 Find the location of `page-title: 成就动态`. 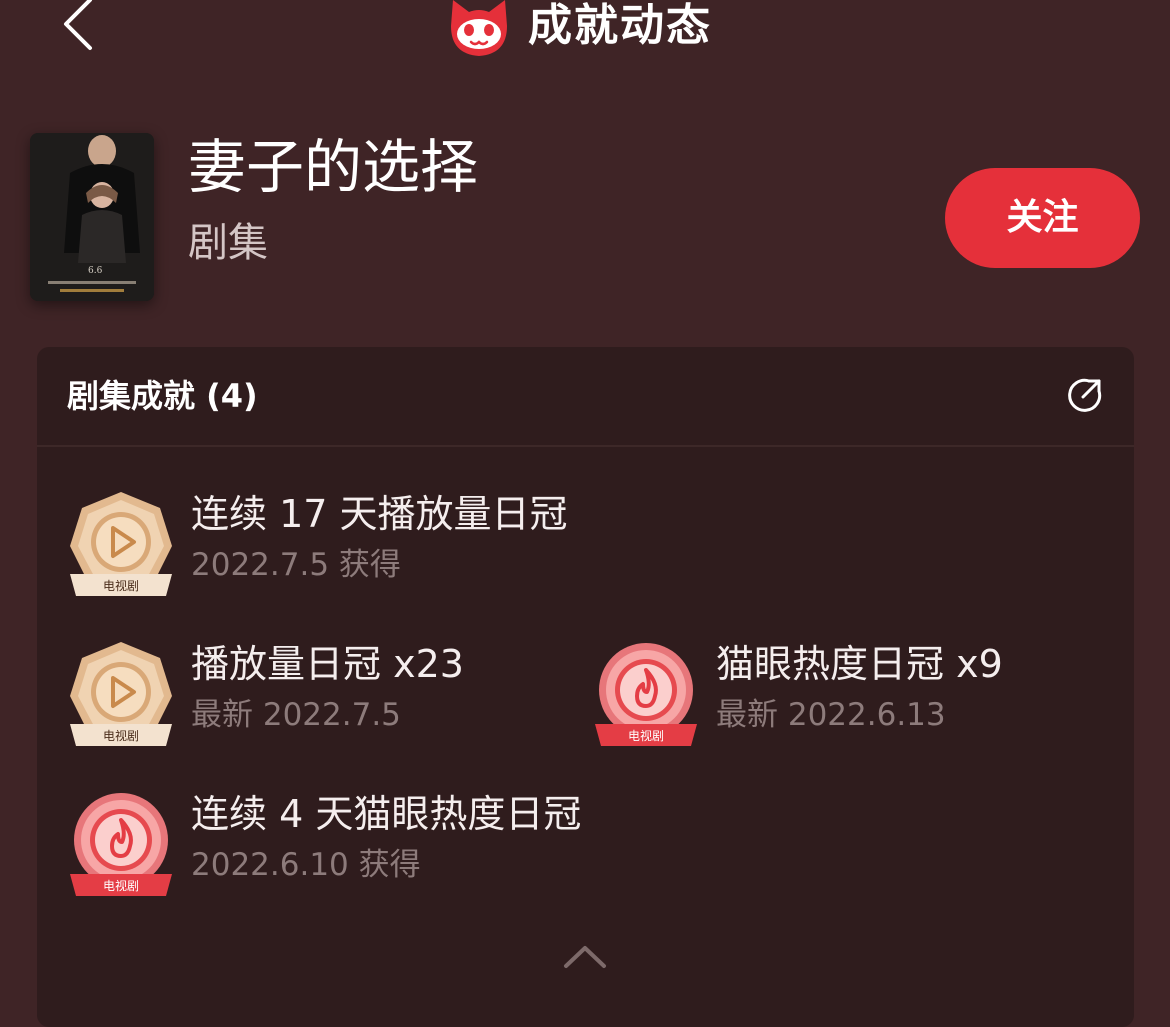

page-title: 成就动态 is located at coordinates (620, 25).